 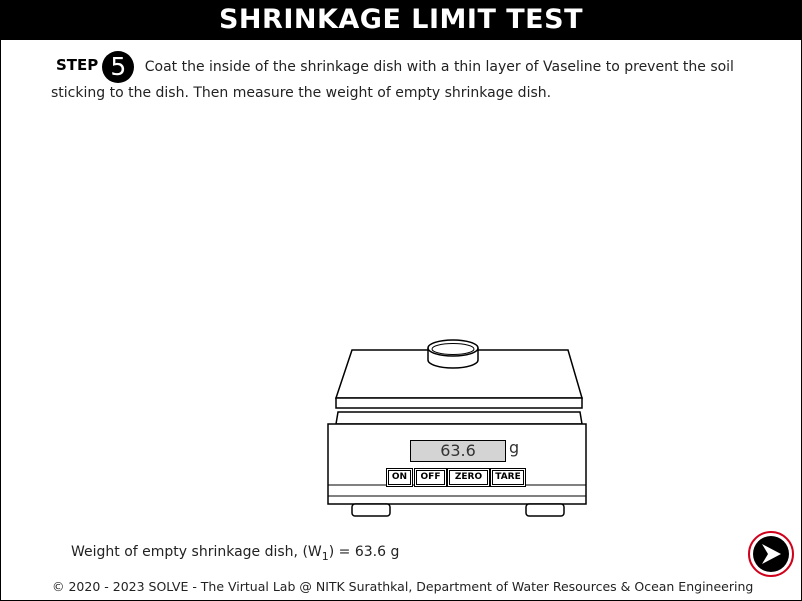 What do you see at coordinates (364, 552) in the screenshot?
I see `result-suffix: ) = 63.6 g` at bounding box center [364, 552].